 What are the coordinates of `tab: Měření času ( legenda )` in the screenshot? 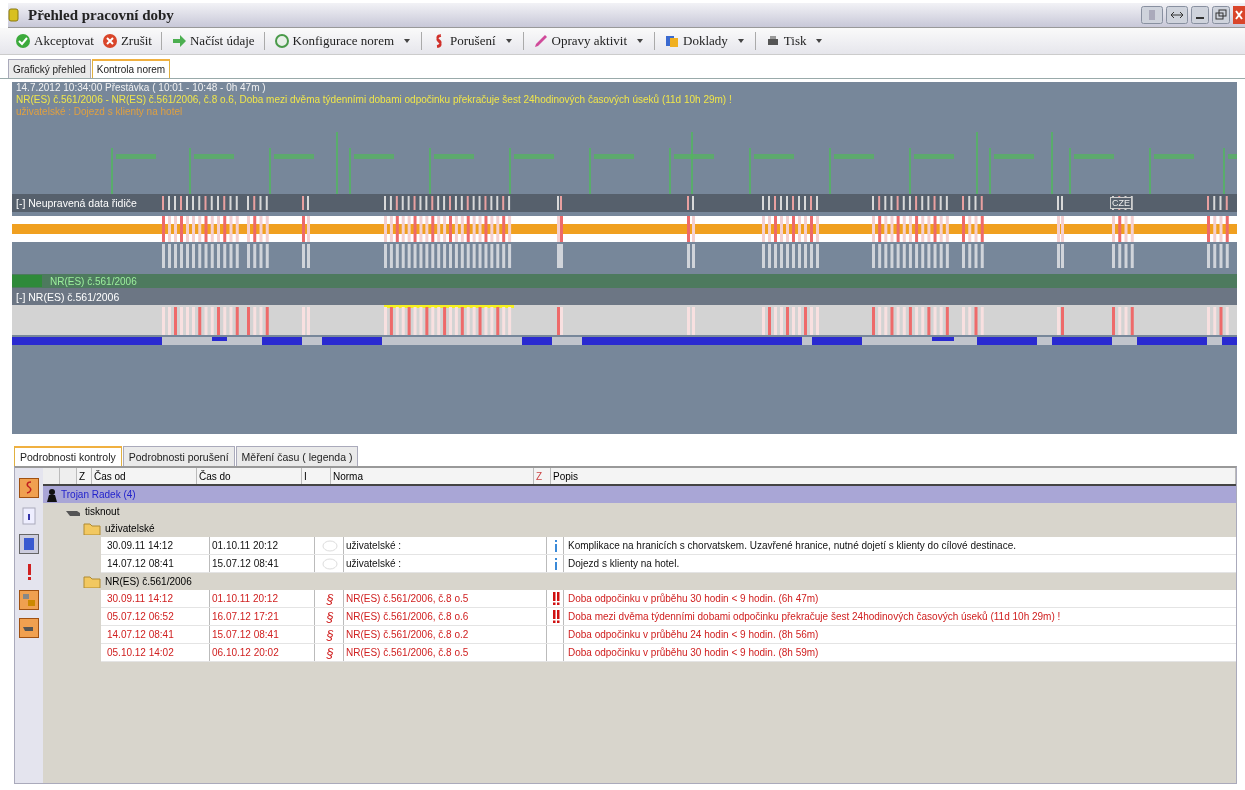 It's located at (297, 456).